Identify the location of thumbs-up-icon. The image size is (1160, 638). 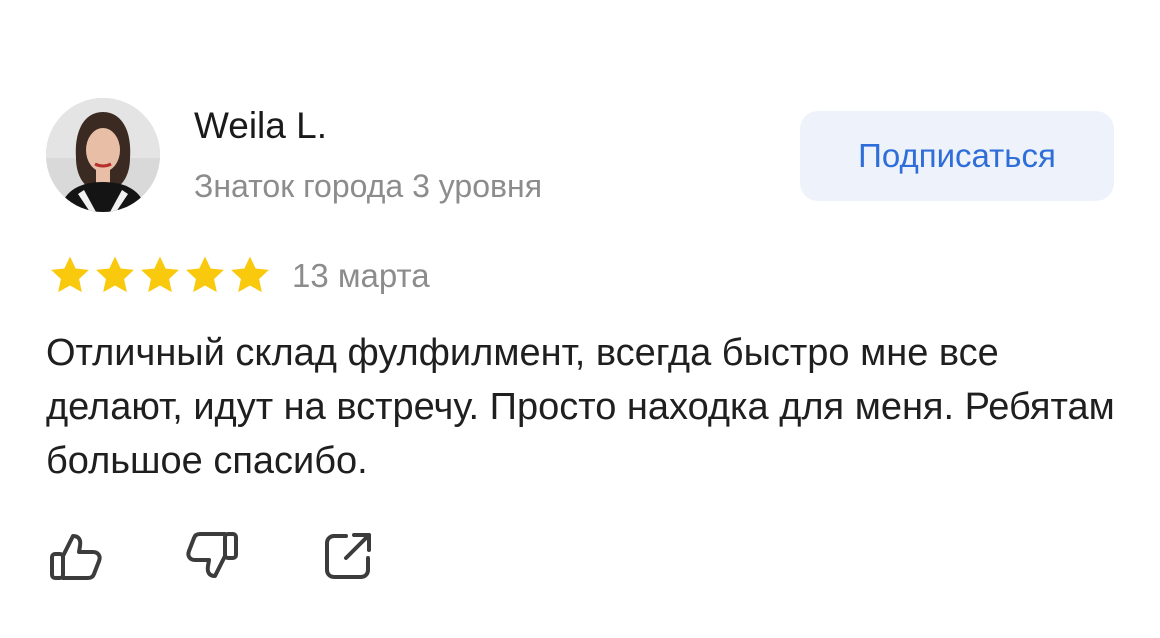
(76, 557).